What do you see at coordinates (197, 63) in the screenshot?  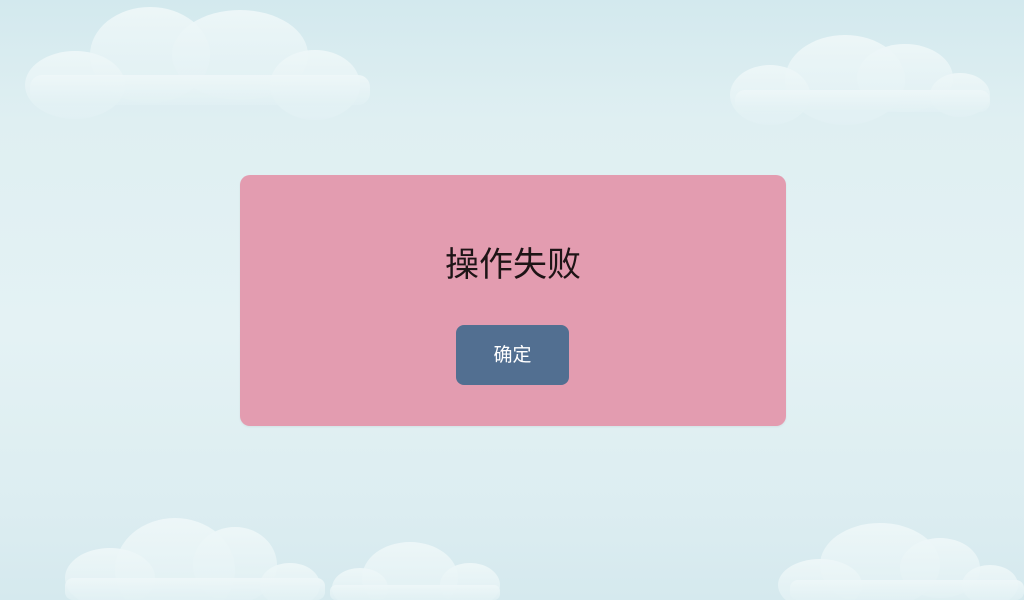 I see `cloud-top-left` at bounding box center [197, 63].